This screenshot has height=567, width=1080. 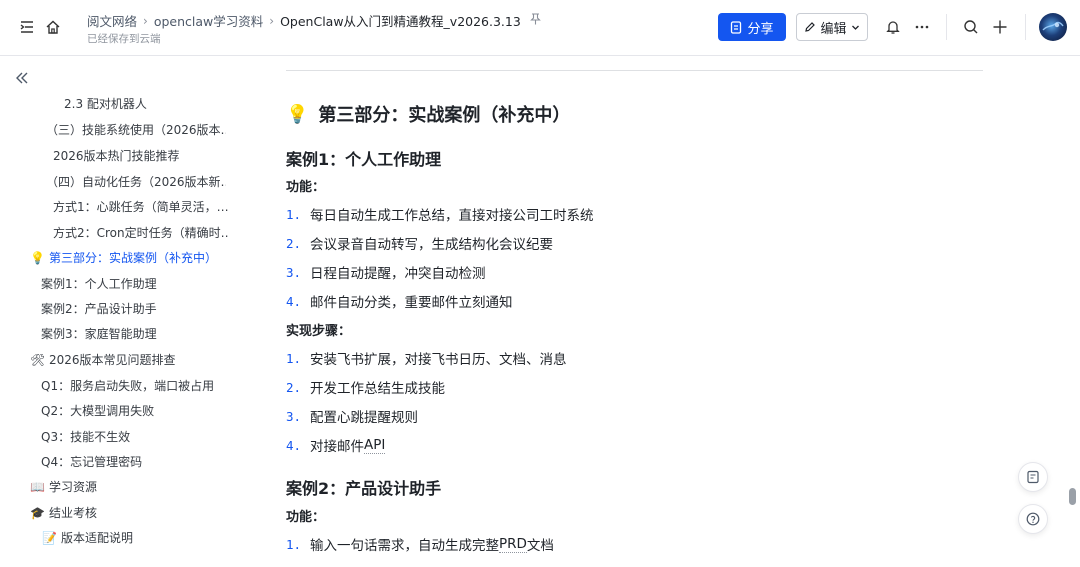 What do you see at coordinates (419, 244) in the screenshot?
I see `list-item: 2. 会议录音自动转写，生成结构化会议纪要` at bounding box center [419, 244].